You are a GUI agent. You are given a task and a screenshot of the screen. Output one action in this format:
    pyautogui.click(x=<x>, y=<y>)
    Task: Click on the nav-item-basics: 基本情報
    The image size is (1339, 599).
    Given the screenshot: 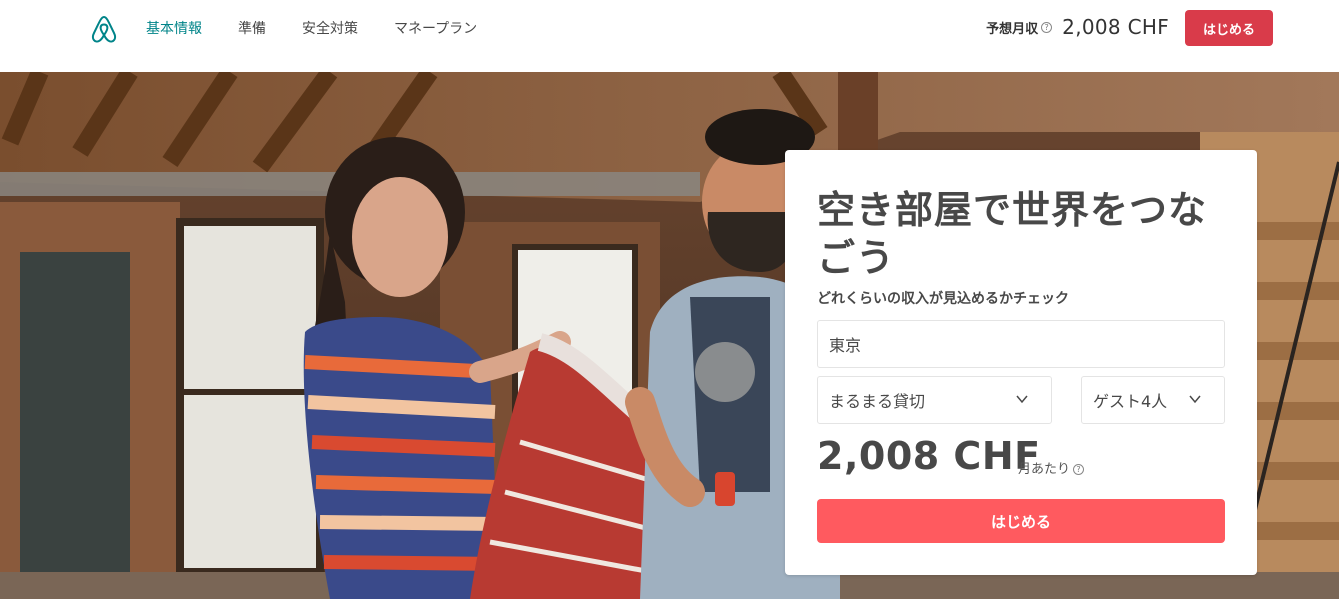 What is the action you would take?
    pyautogui.click(x=174, y=31)
    